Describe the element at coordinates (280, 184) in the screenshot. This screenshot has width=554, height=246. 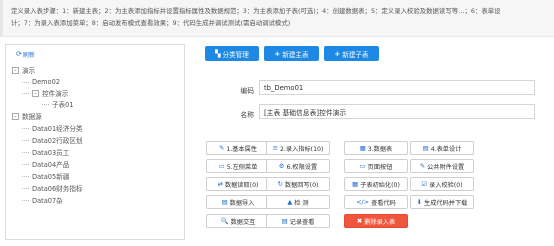
I see `refresh-icon: ↻` at that location.